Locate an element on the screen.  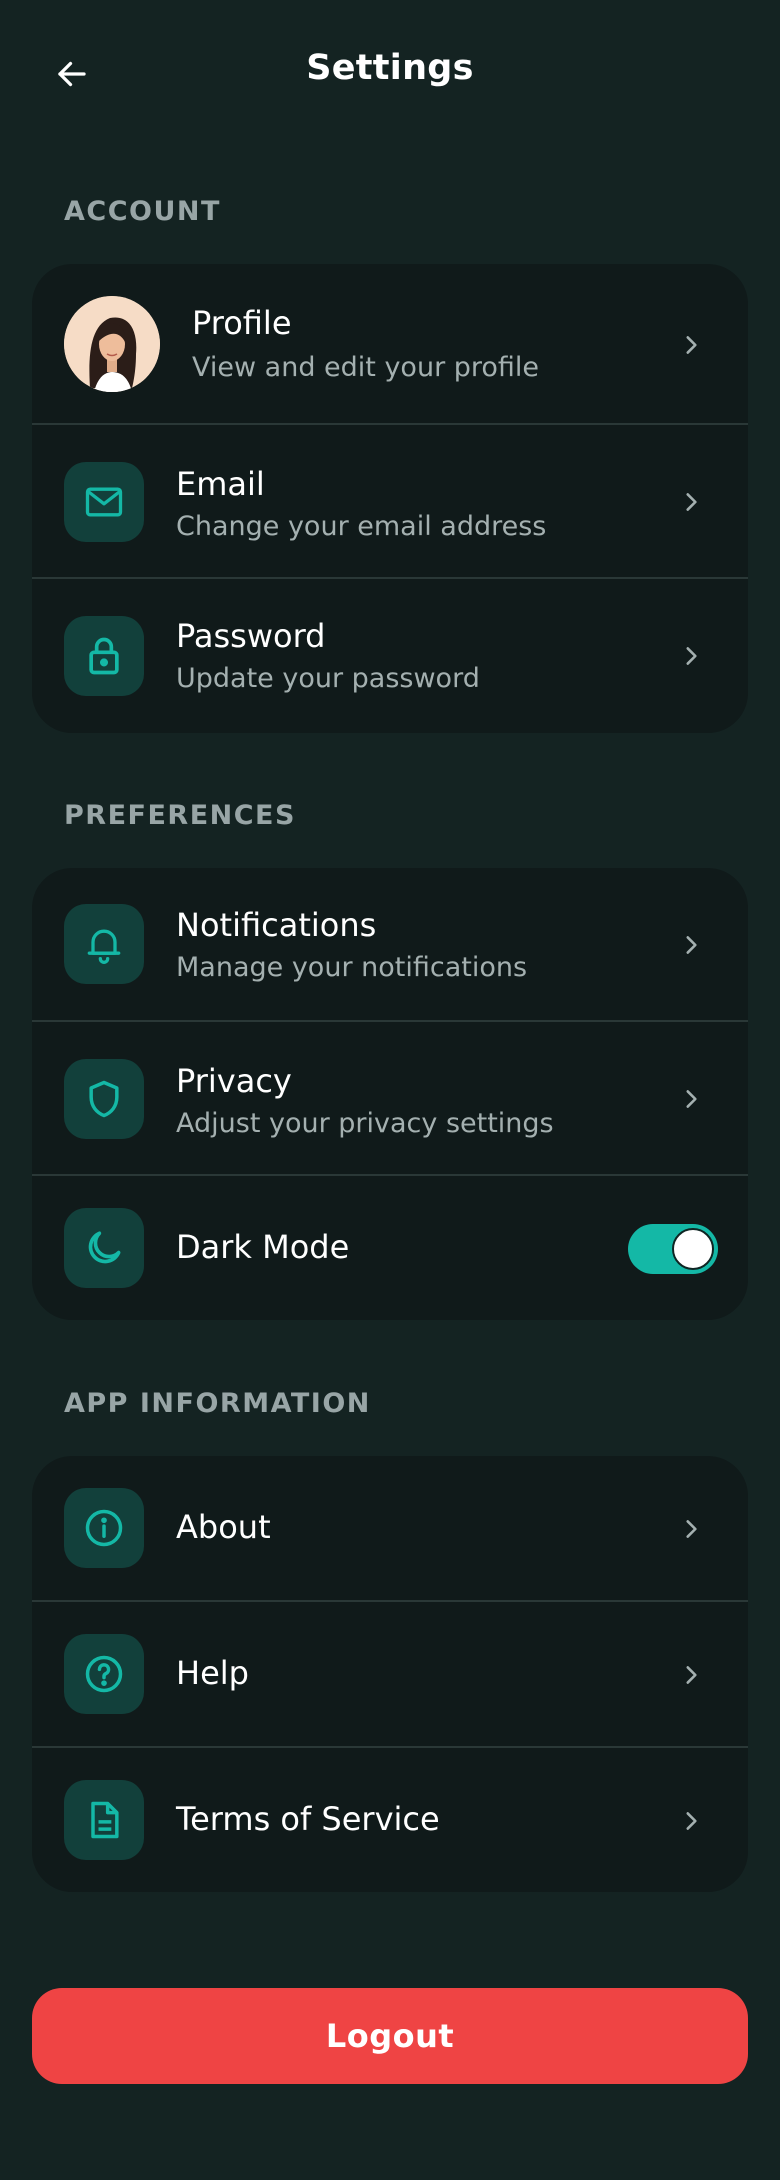
settings-item-terms: Terms of Service is located at coordinates (390, 1820).